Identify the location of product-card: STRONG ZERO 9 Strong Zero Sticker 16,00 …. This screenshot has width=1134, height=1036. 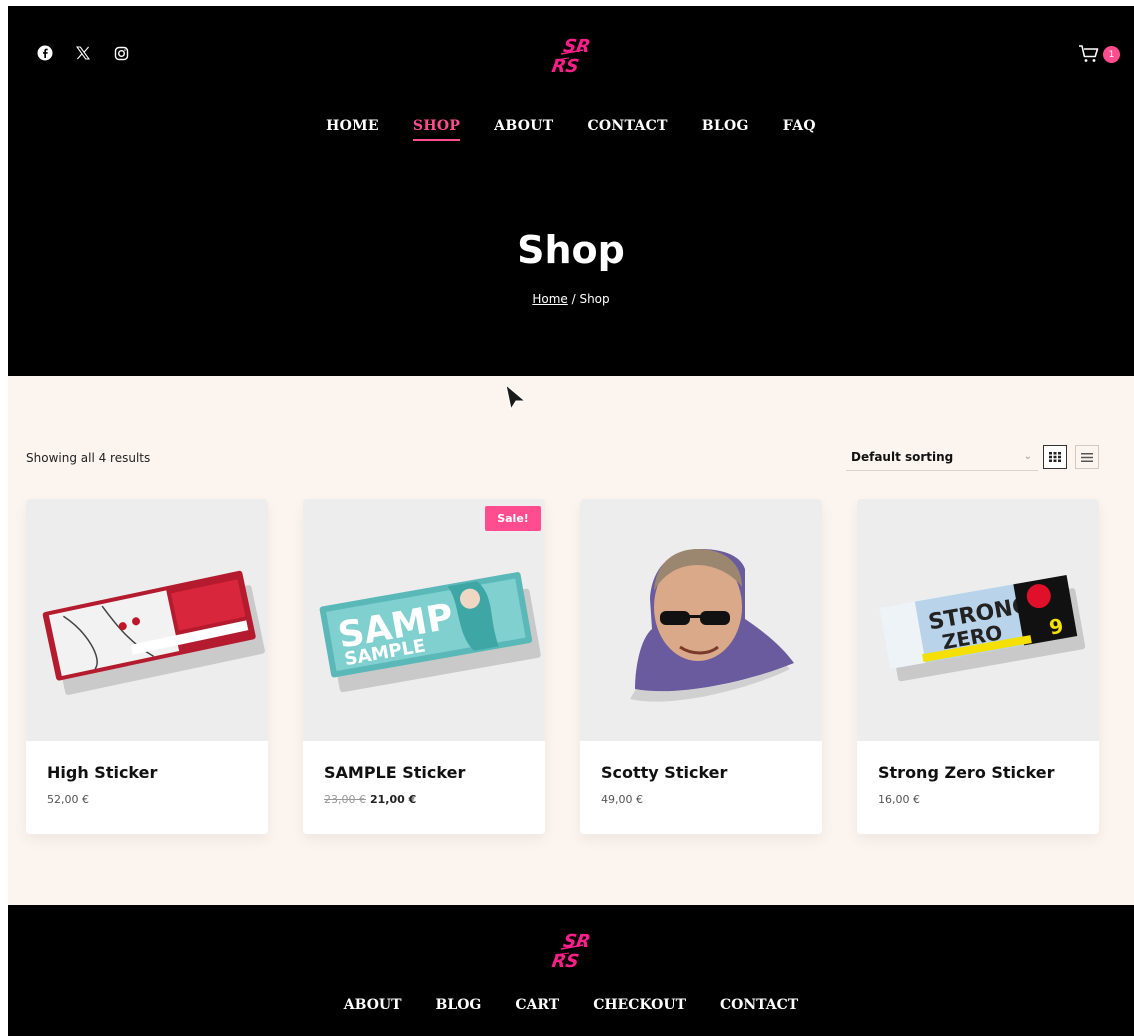
(978, 666).